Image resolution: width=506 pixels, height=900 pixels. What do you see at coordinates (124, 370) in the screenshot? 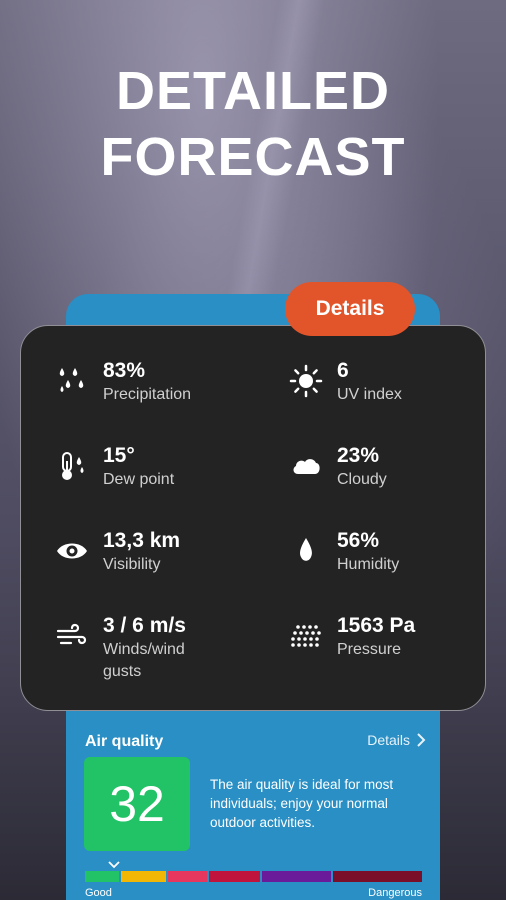
I see `precipitation-value: 83%` at bounding box center [124, 370].